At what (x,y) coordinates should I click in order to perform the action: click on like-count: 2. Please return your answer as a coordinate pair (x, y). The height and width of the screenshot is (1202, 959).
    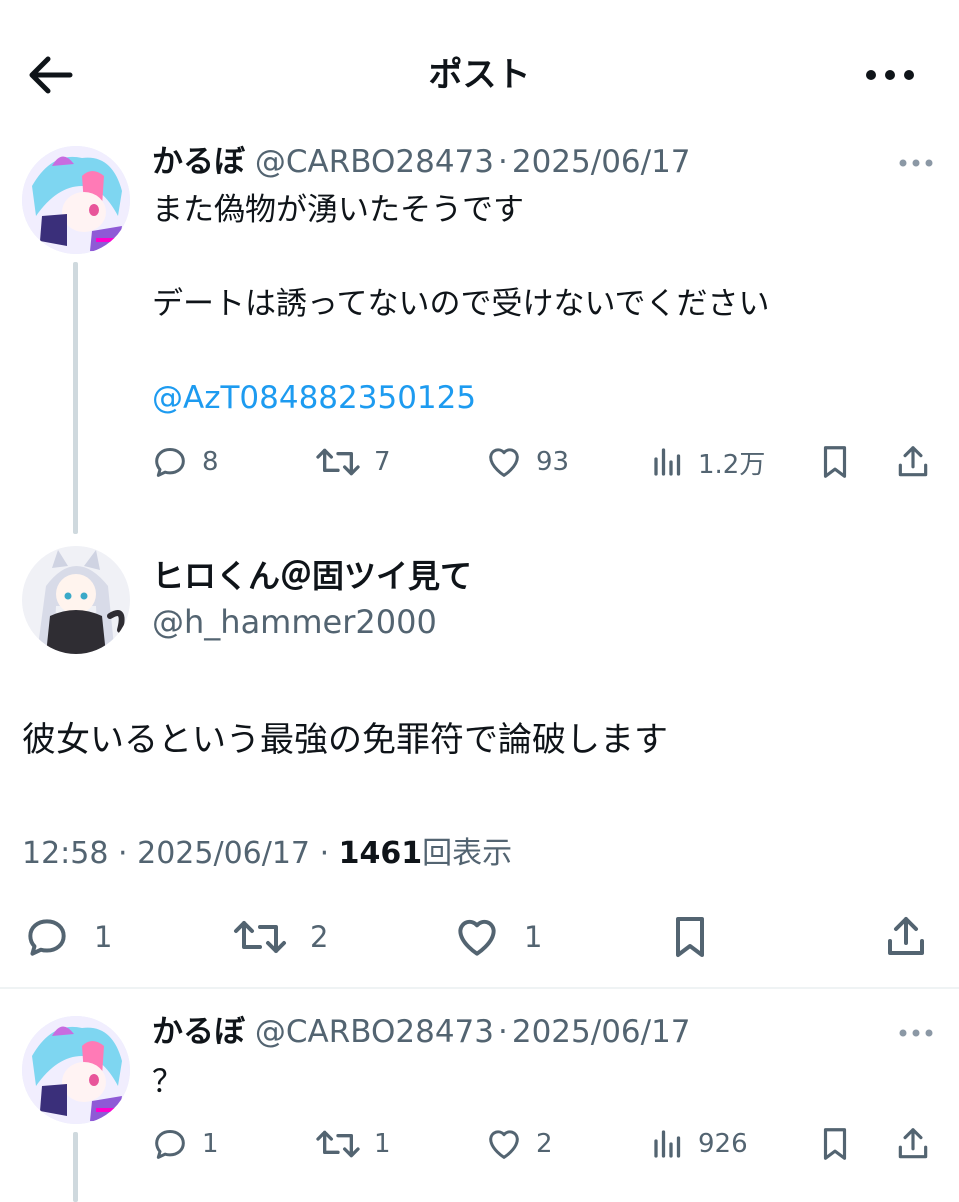
    Looking at the image, I should click on (544, 1144).